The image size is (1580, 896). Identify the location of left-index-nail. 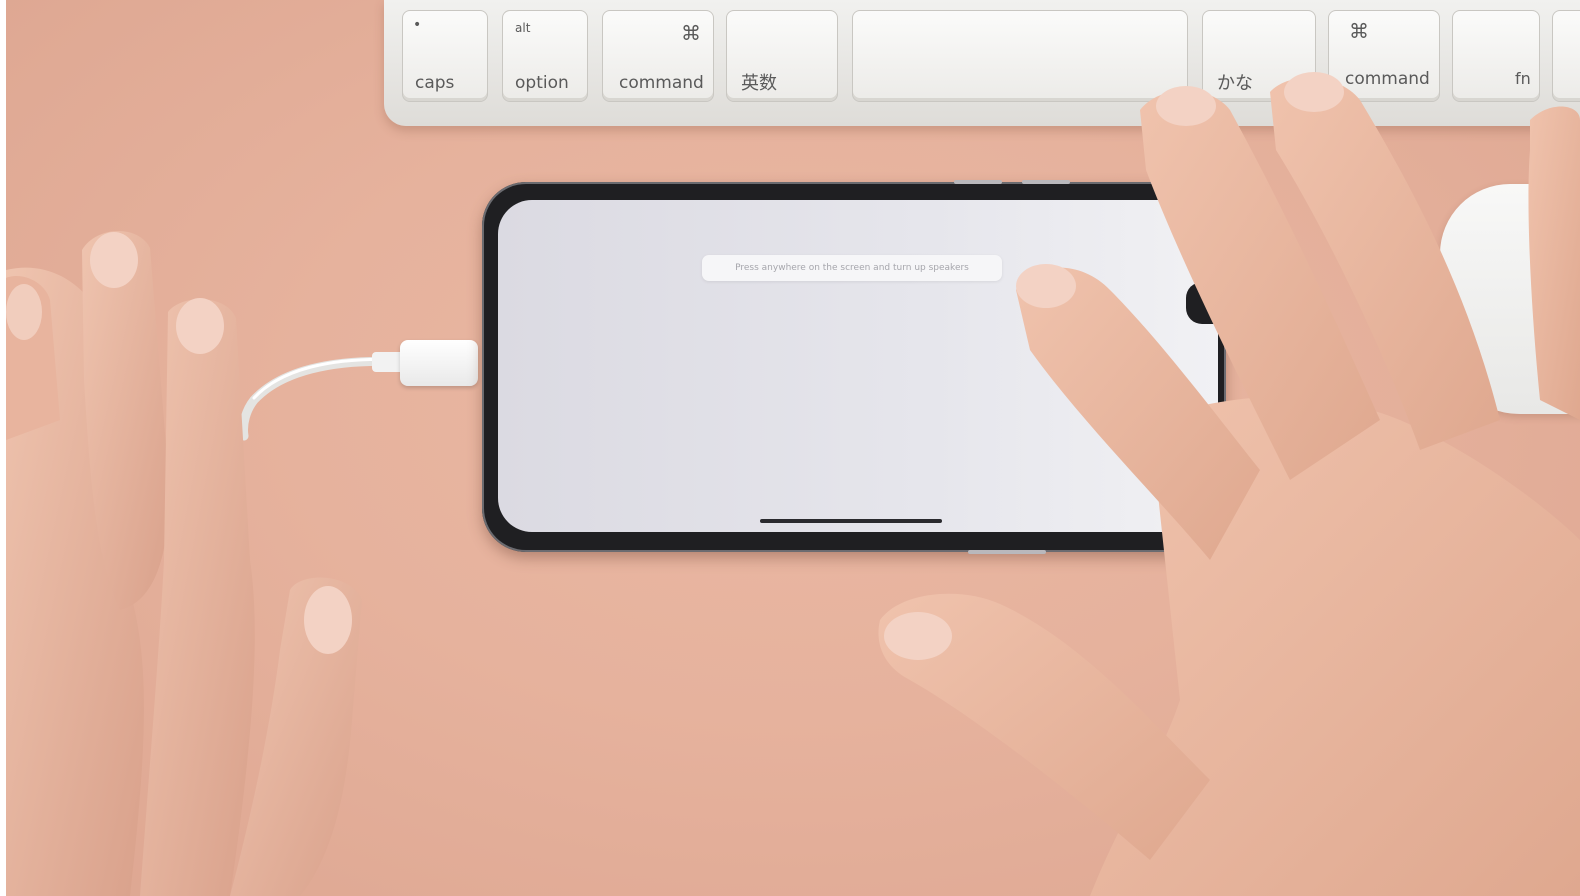
(114, 260).